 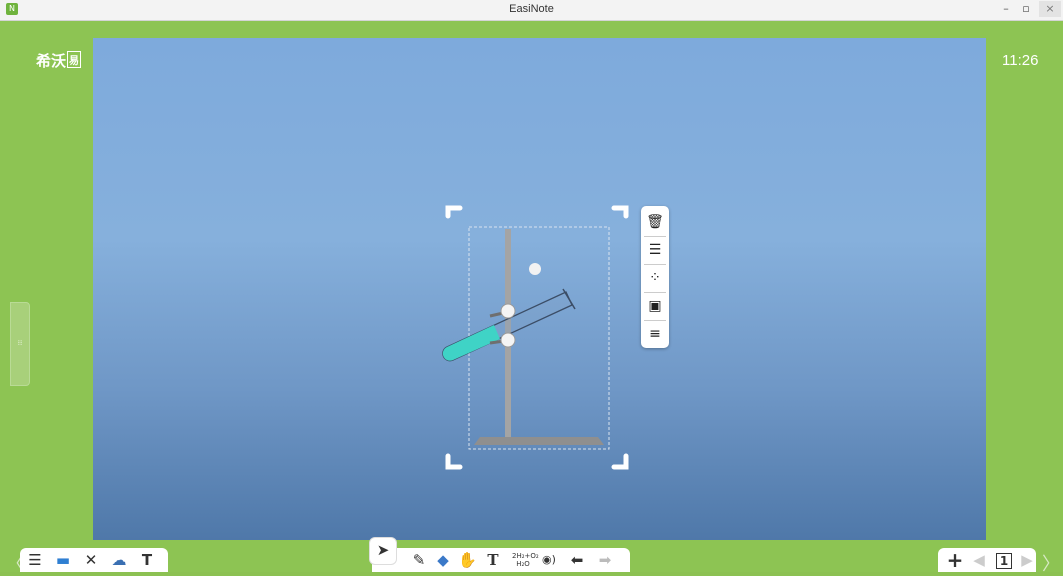 What do you see at coordinates (655, 222) in the screenshot?
I see `delete-icon: 🗑` at bounding box center [655, 222].